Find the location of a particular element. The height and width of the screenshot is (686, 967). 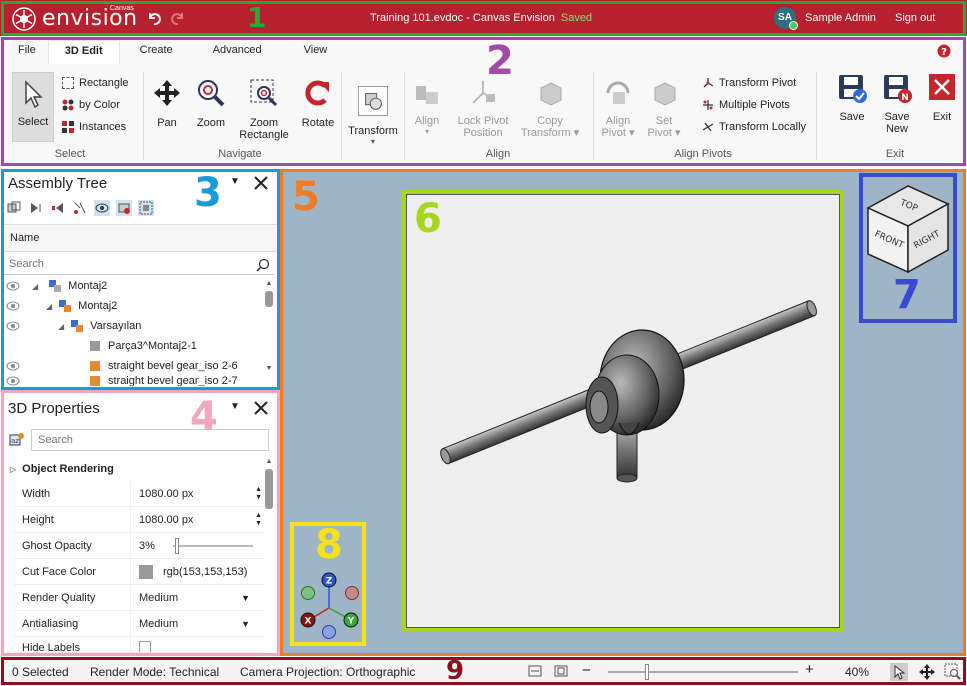

properties-scroll-thumb is located at coordinates (269, 489).